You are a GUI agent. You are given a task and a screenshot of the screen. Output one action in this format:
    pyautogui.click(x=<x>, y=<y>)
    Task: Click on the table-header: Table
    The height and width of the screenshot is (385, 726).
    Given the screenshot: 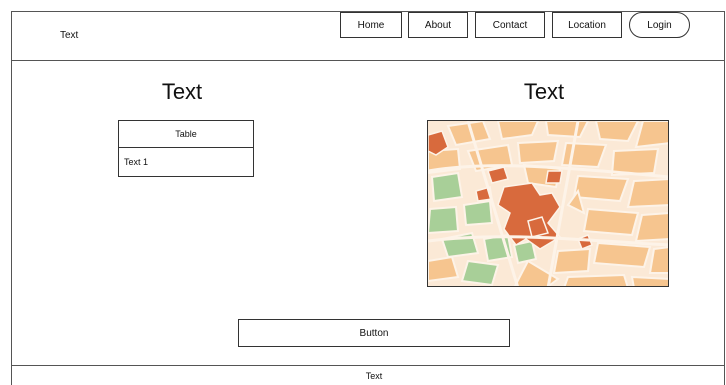 What is the action you would take?
    pyautogui.click(x=186, y=134)
    